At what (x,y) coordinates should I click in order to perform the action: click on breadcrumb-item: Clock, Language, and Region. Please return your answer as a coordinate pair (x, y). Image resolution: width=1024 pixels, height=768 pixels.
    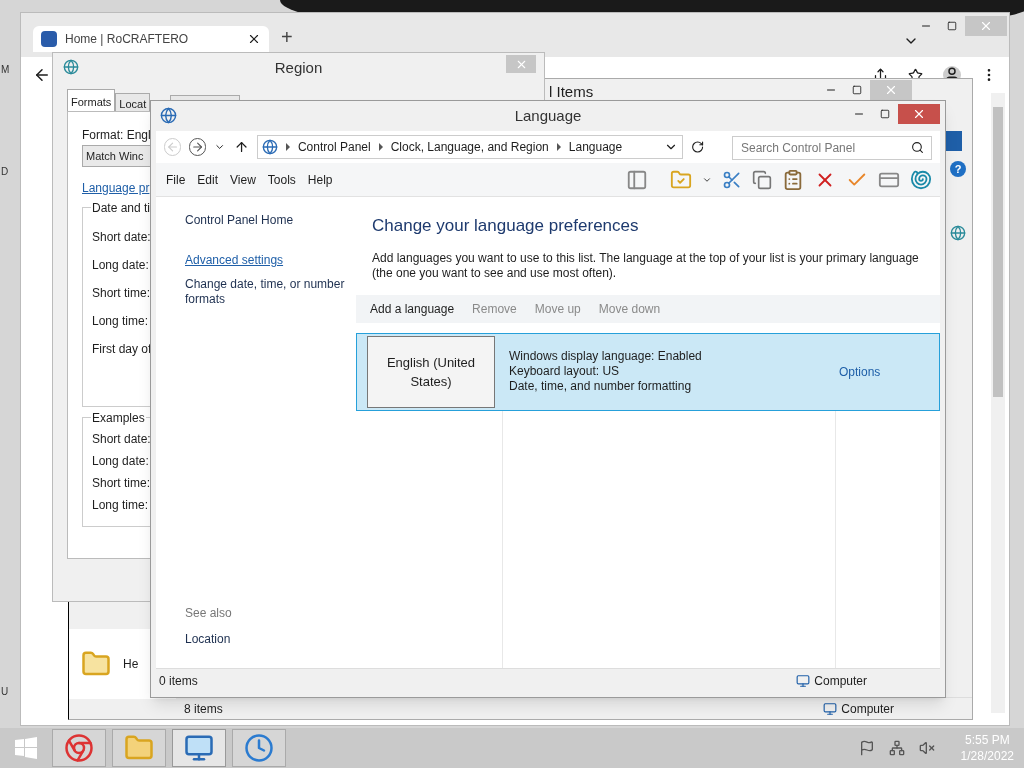
    Looking at the image, I should click on (469, 147).